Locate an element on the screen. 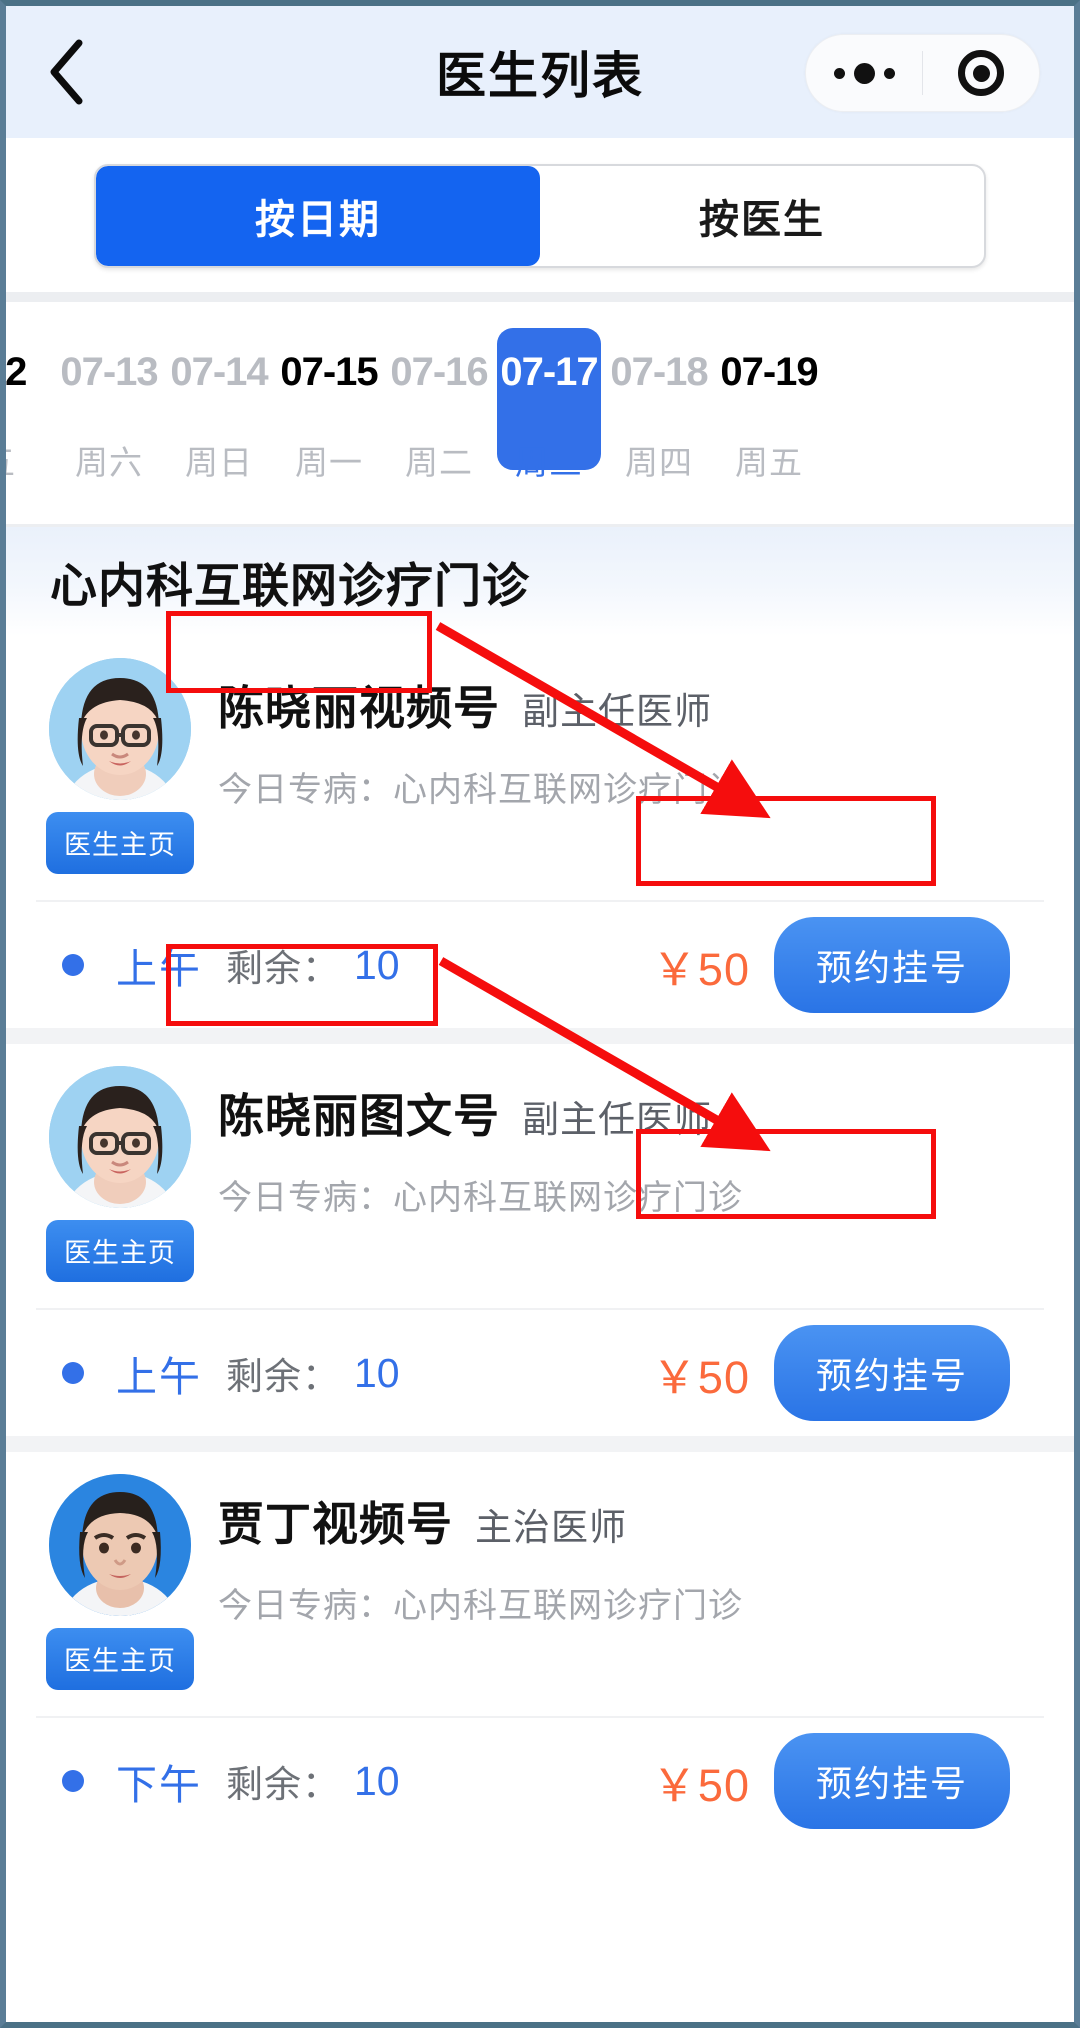 Image resolution: width=1080 pixels, height=2028 pixels. date-number: 07-18 is located at coordinates (659, 372).